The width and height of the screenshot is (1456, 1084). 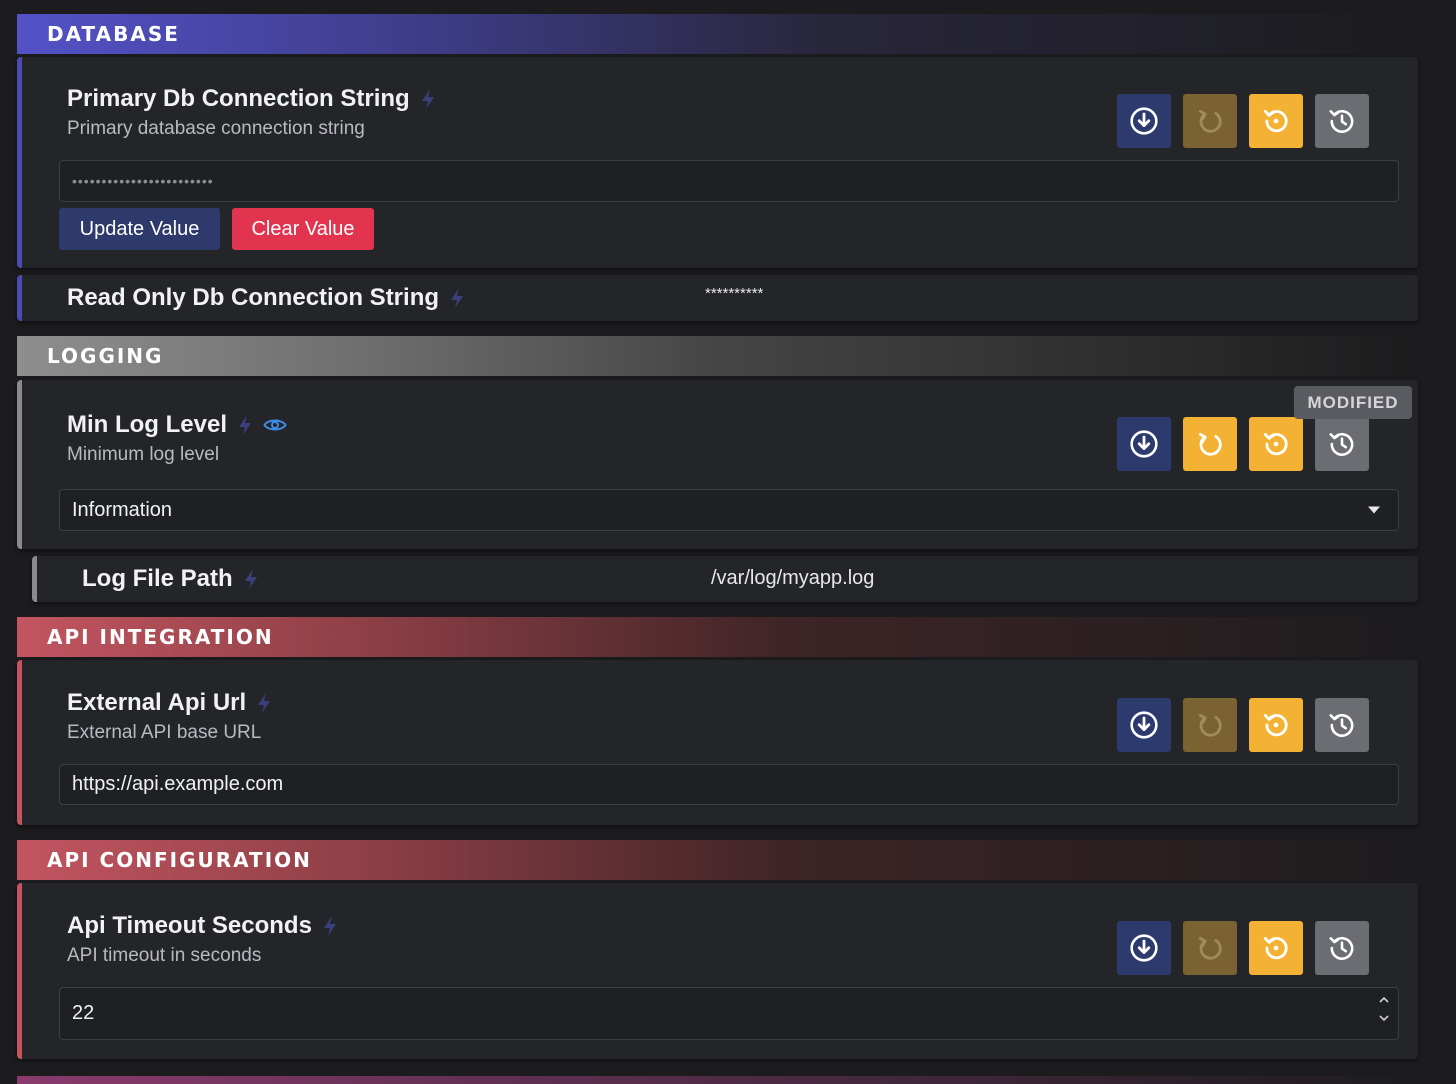 I want to click on setting-title: Read Only Db Connection String, so click(x=253, y=297).